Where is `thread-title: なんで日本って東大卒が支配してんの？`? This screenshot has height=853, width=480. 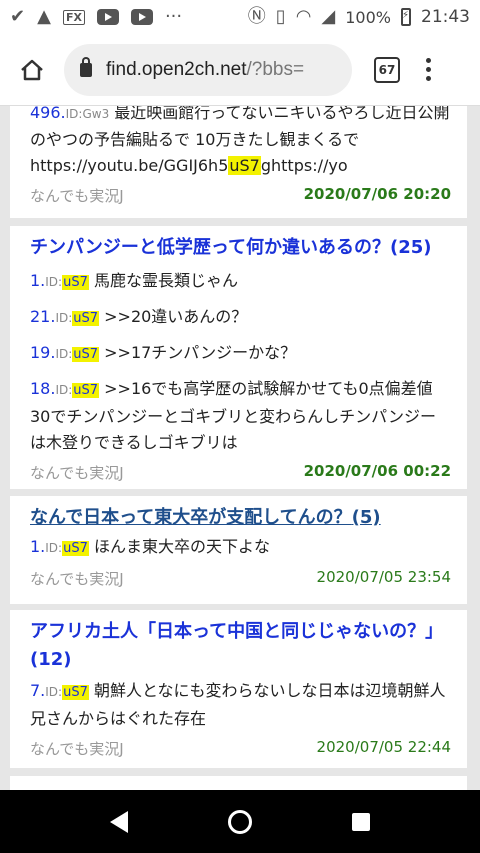 thread-title: なんで日本って東大卒が支配してんの？ is located at coordinates (191, 517).